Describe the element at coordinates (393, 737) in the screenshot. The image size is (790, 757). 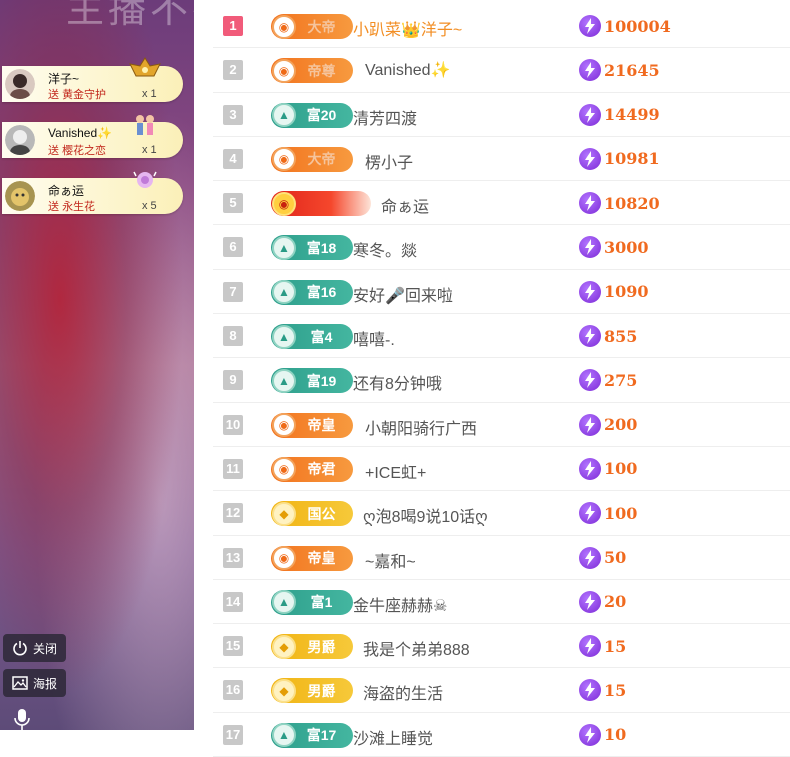
I see `ranking-username: 沙滩上睡觉` at that location.